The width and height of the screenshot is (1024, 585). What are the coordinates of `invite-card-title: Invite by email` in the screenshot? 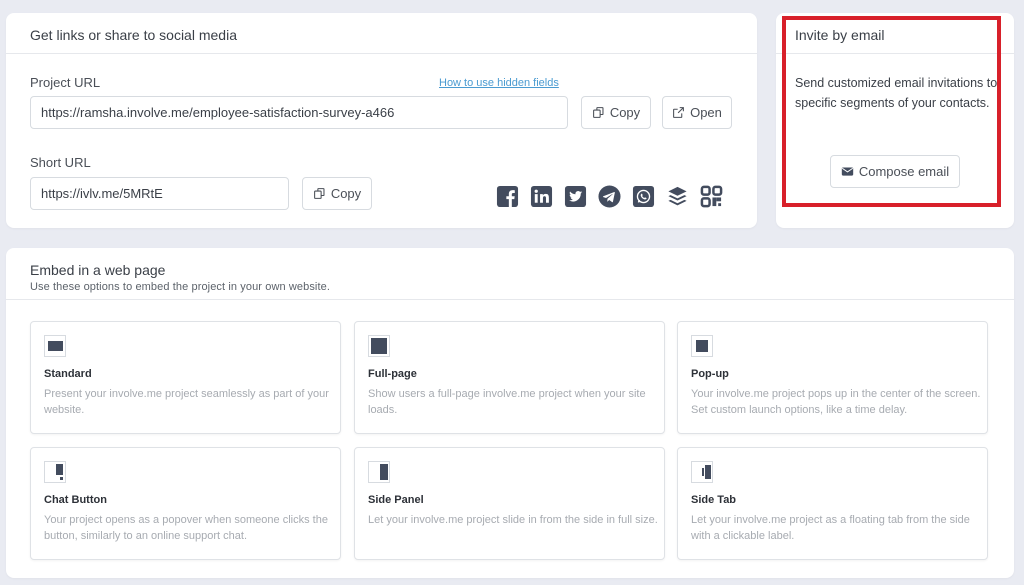 It's located at (840, 35).